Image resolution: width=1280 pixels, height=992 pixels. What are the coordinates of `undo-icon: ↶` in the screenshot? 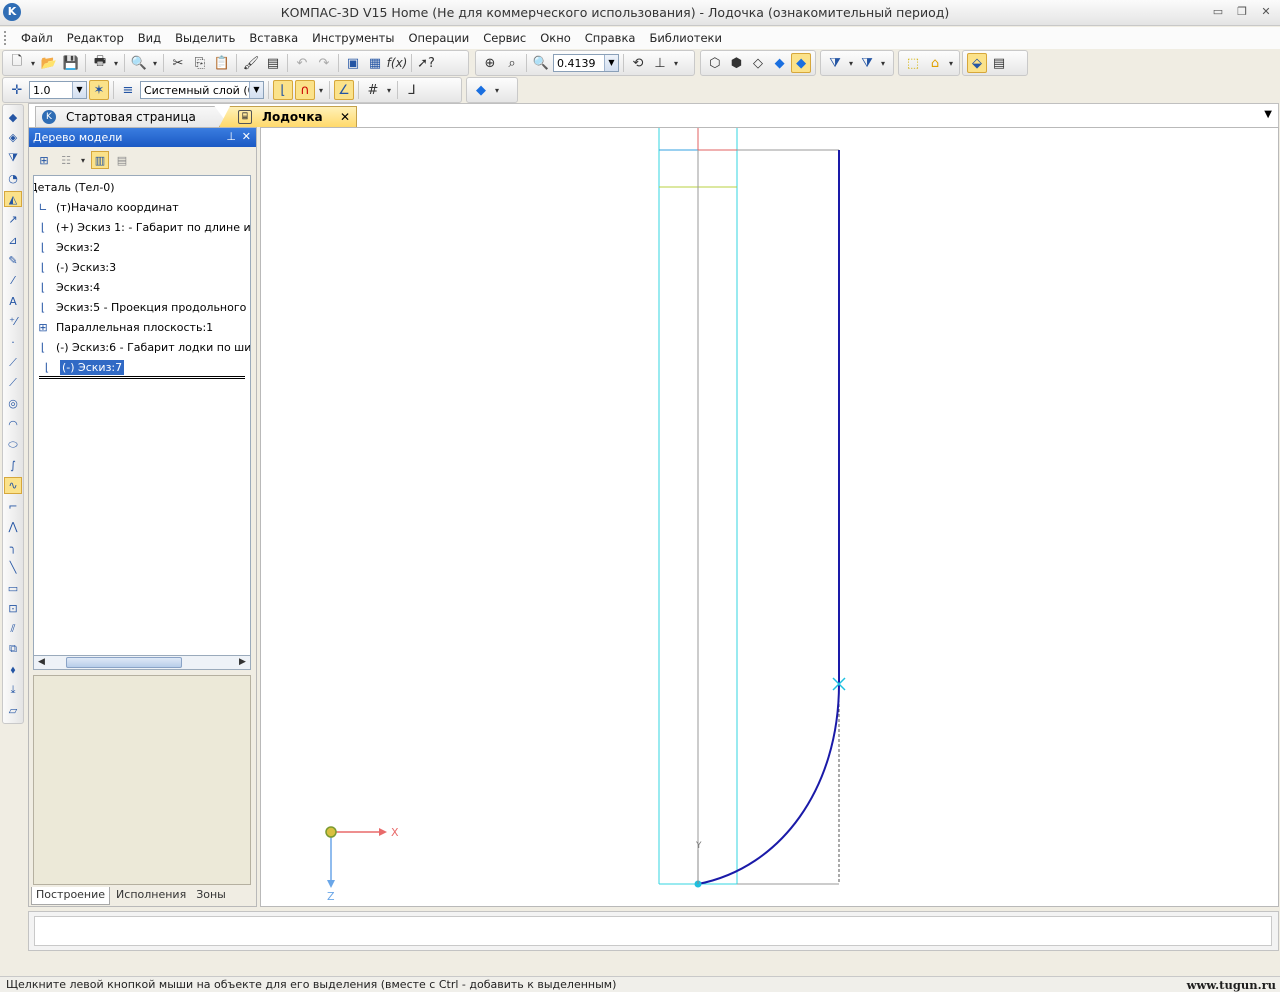 It's located at (302, 63).